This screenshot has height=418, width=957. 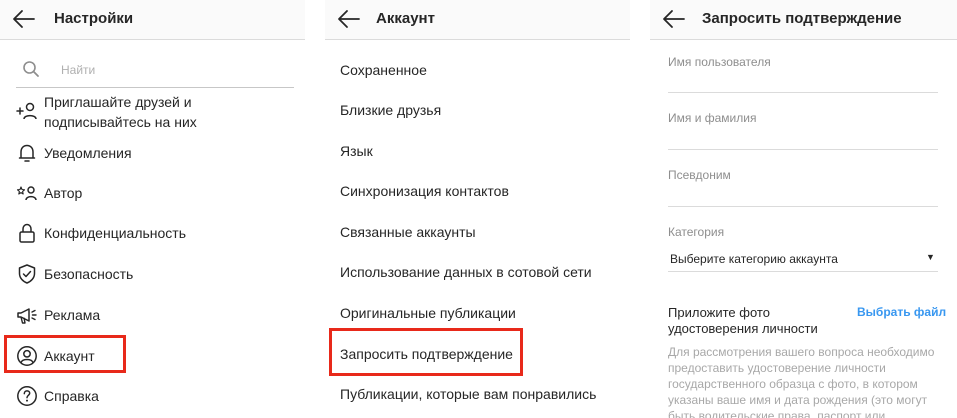 What do you see at coordinates (155, 73) in the screenshot?
I see `search-input: Найти` at bounding box center [155, 73].